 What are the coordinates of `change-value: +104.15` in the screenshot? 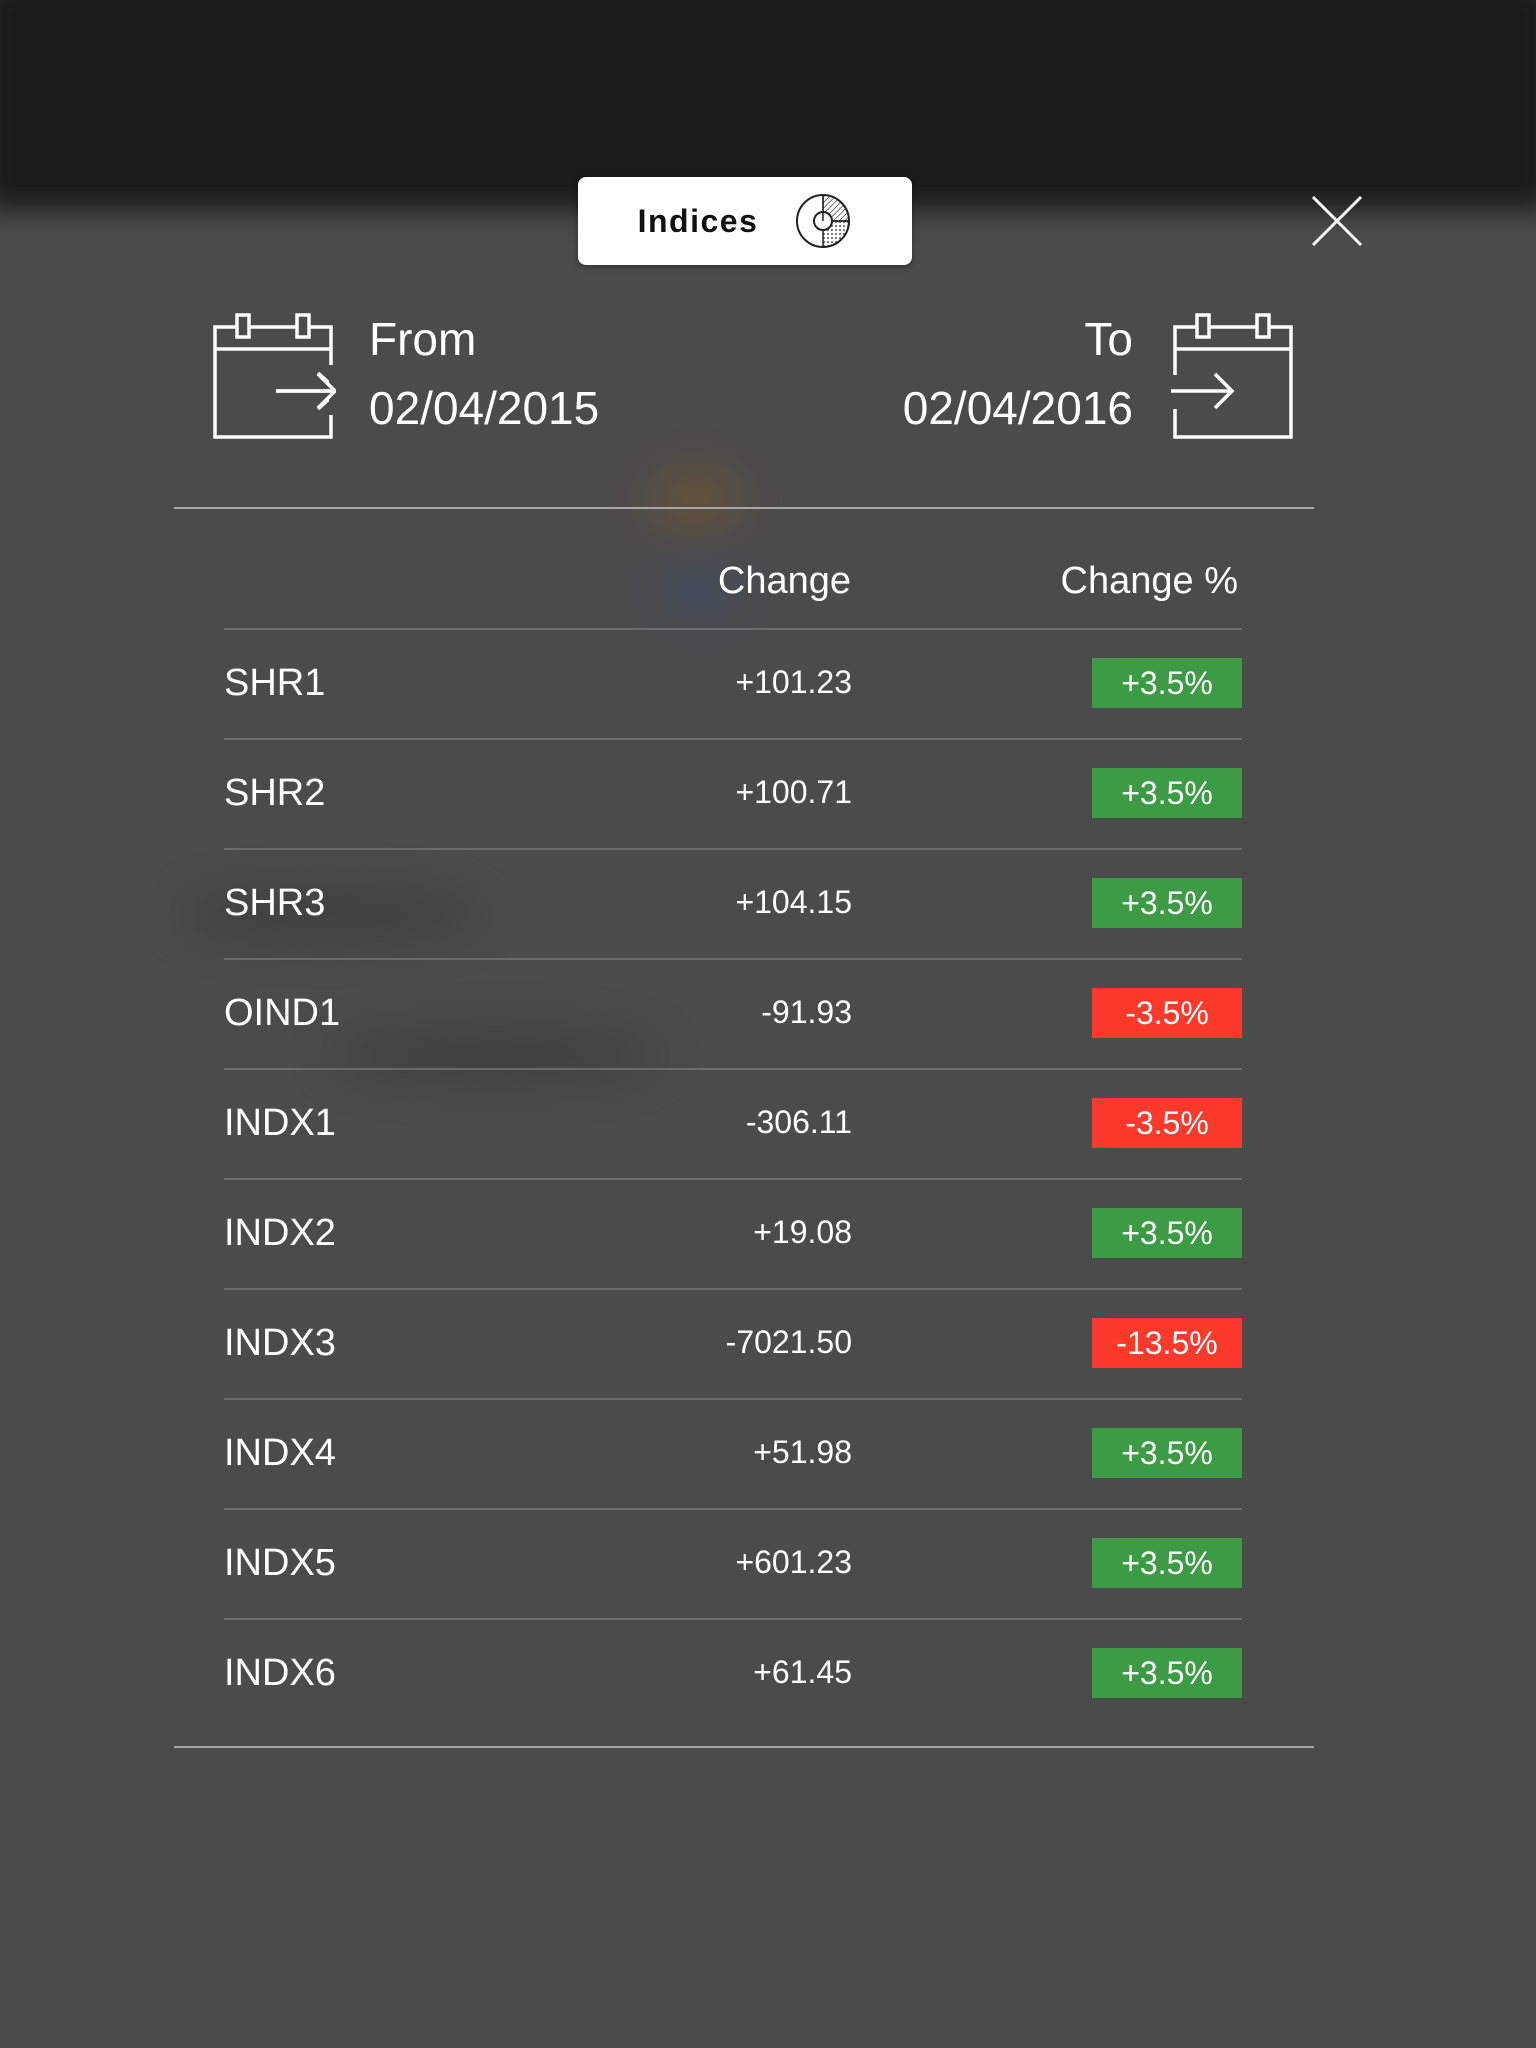 It's located at (793, 902).